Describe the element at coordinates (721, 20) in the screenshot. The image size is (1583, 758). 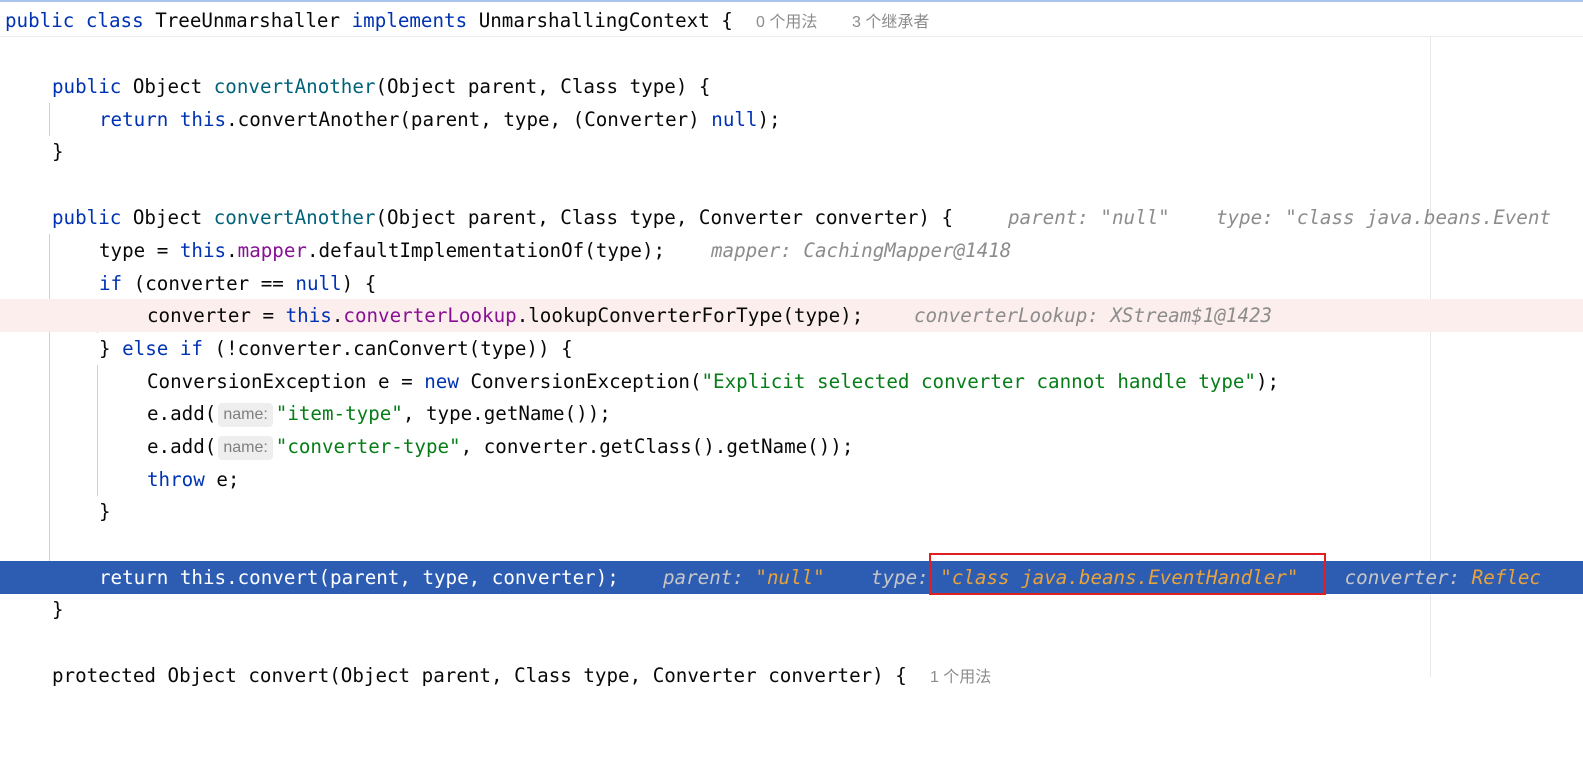
I see `brace: {` at that location.